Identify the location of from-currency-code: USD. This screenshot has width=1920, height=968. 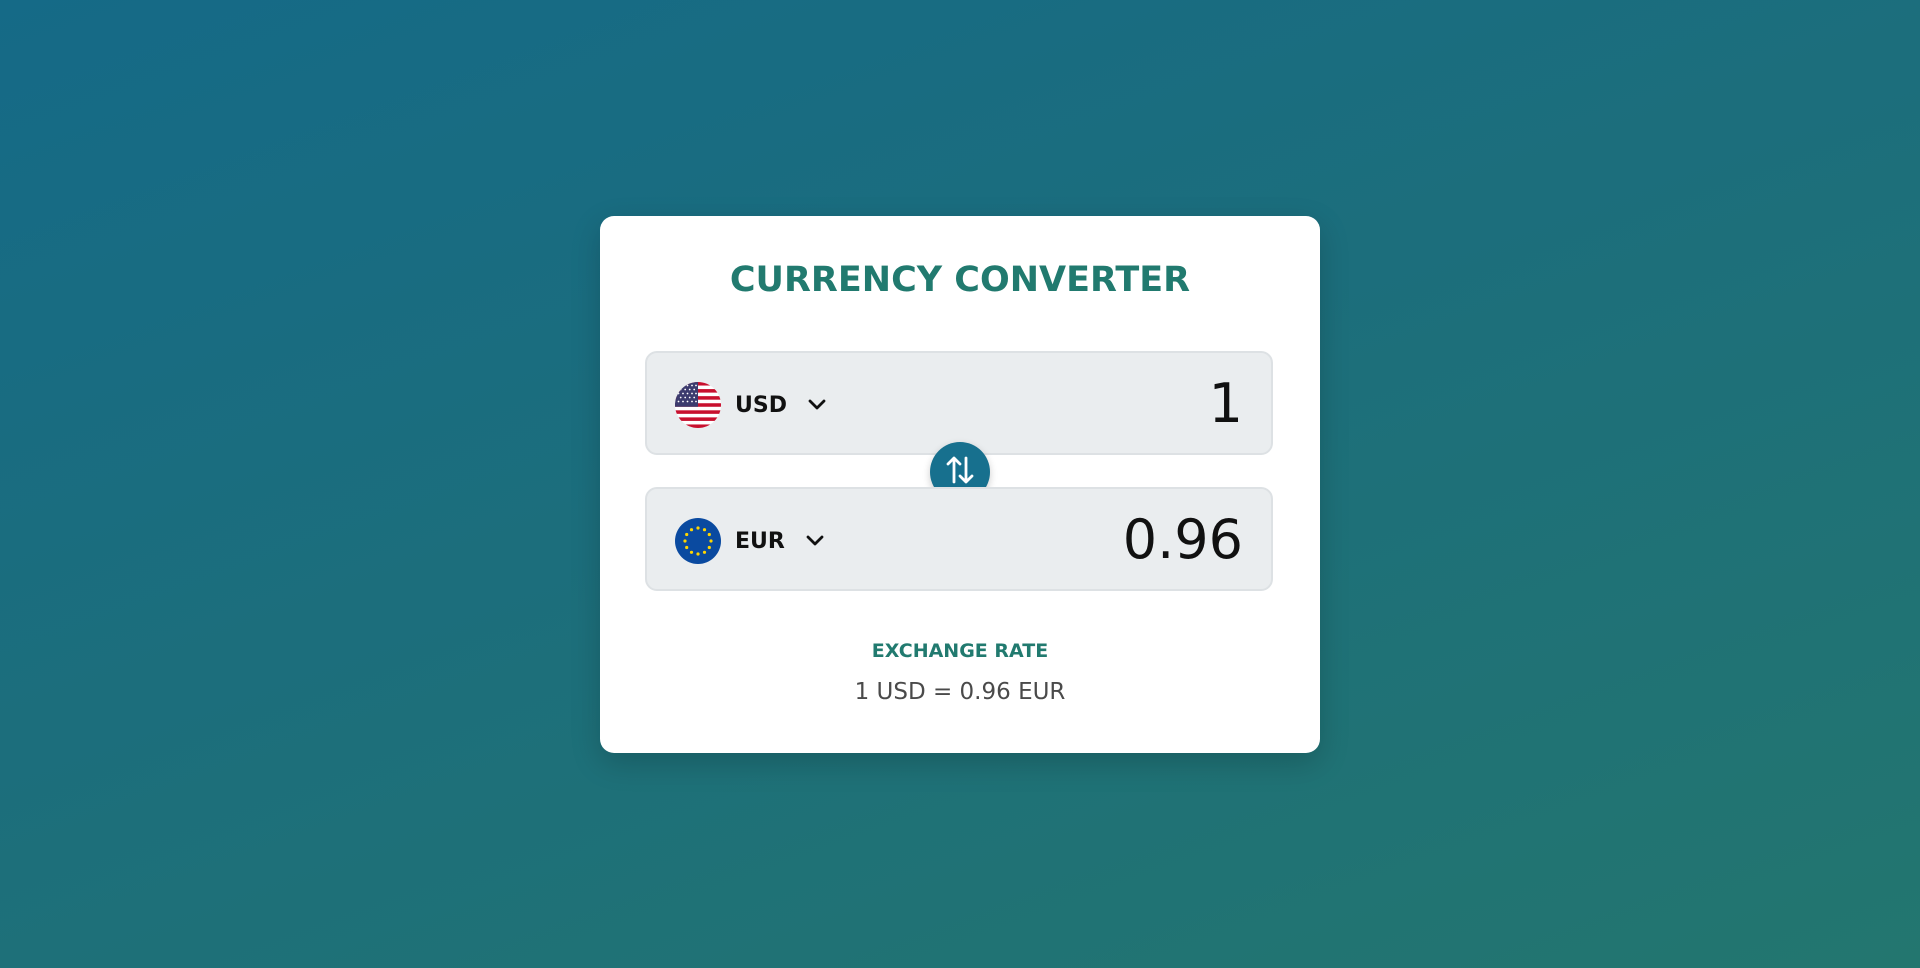
(761, 405).